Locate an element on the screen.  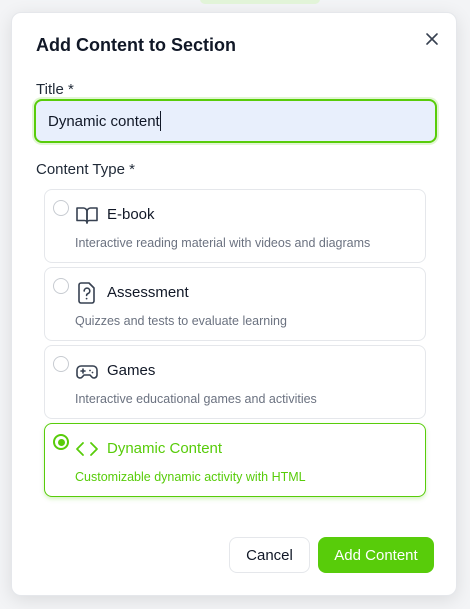
radio-ebook is located at coordinates (61, 208).